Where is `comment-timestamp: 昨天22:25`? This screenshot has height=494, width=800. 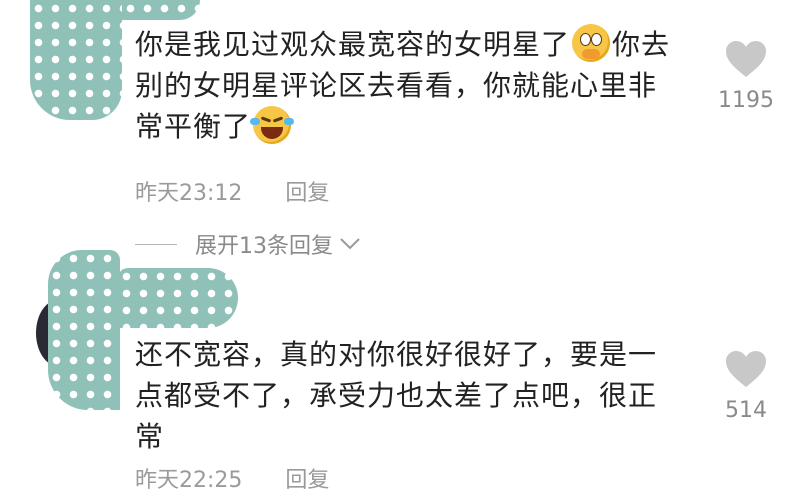
comment-timestamp: 昨天22:25 is located at coordinates (189, 480).